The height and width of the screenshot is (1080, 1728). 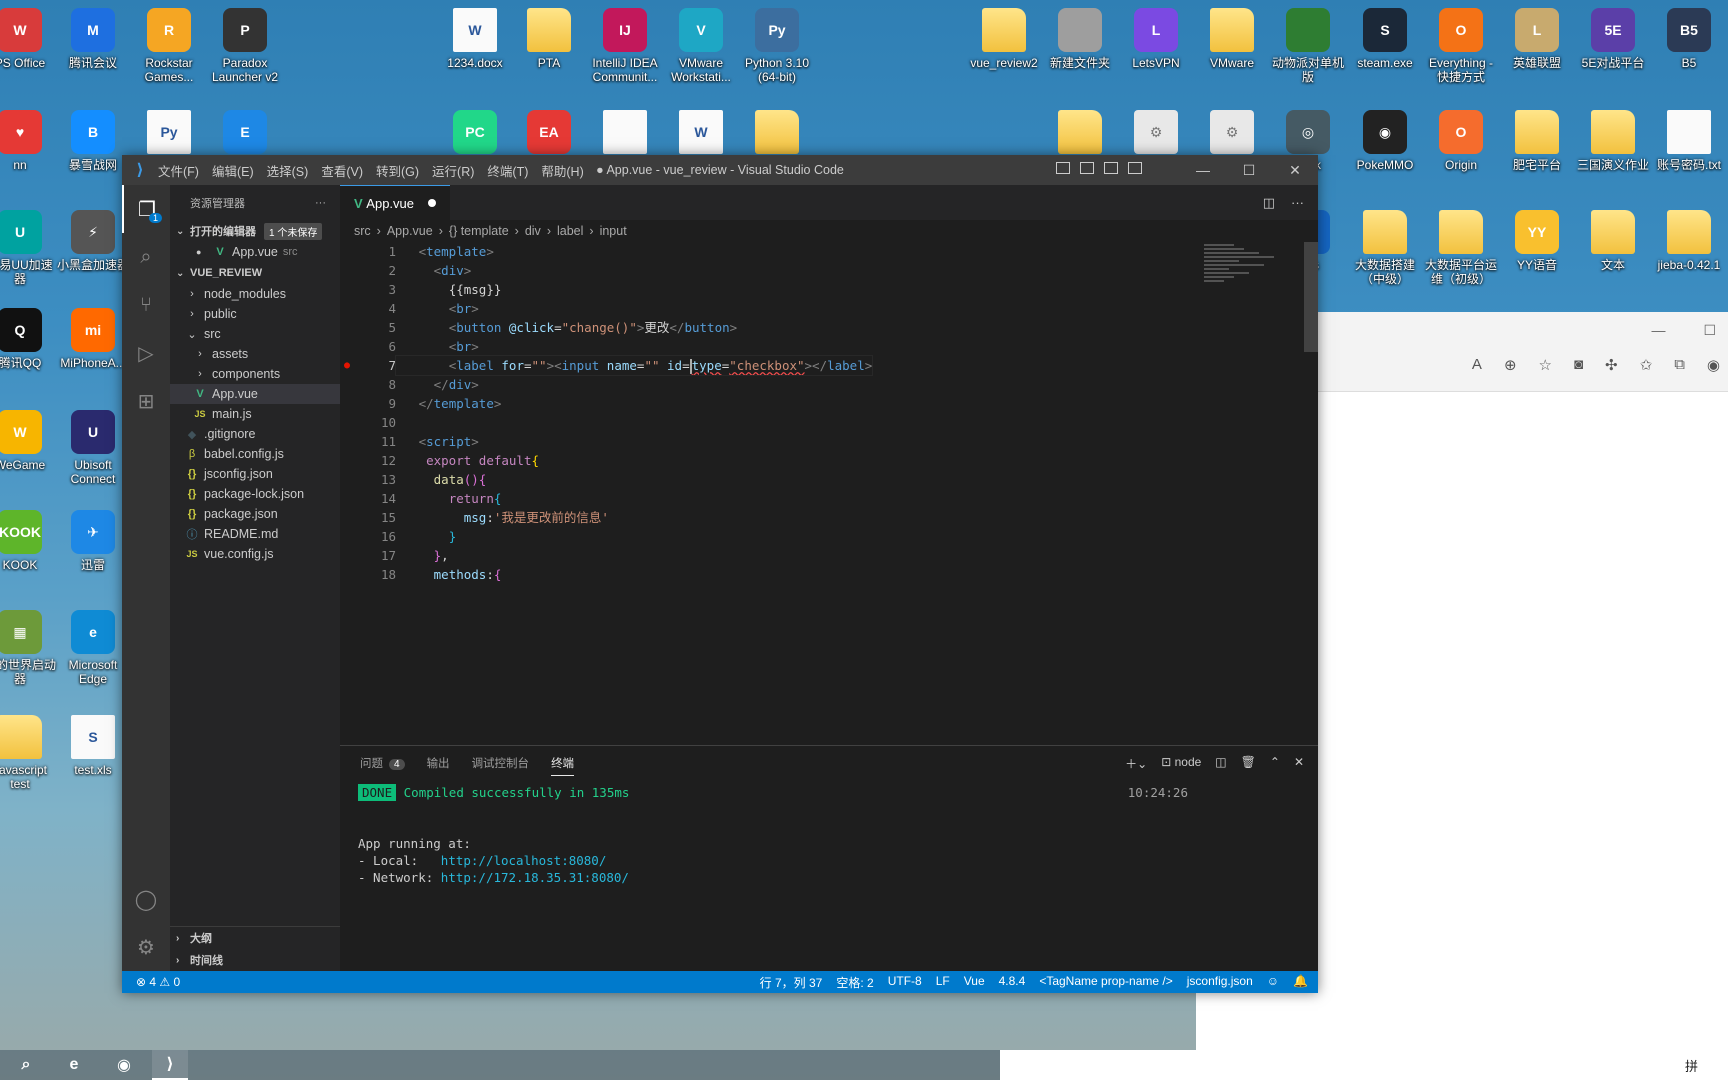 I want to click on desktop-icon: 文本, so click(x=1613, y=241).